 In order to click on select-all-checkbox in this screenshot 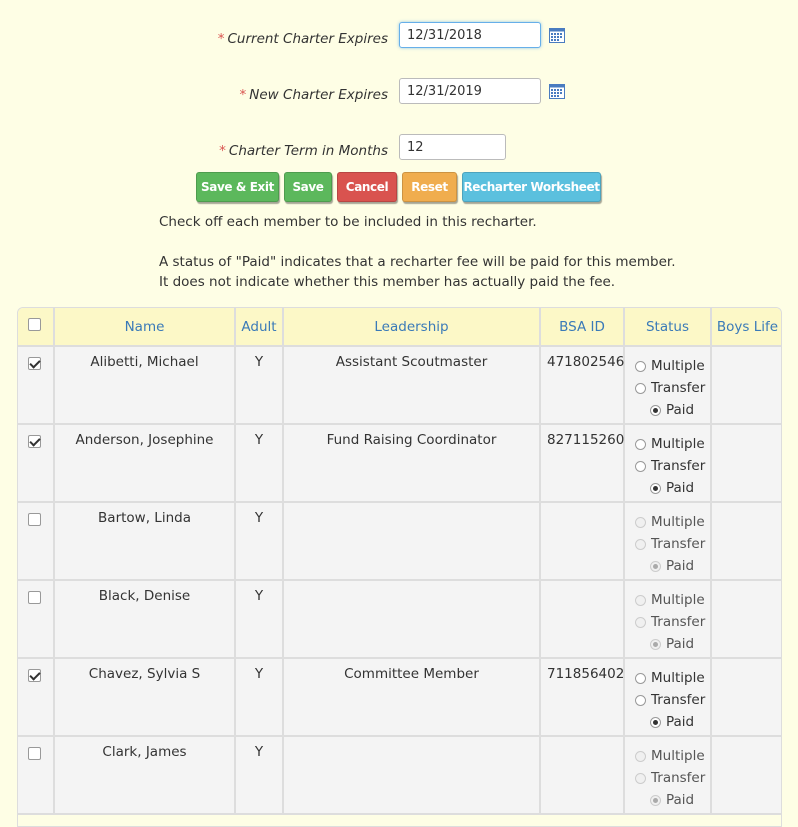, I will do `click(34, 324)`.